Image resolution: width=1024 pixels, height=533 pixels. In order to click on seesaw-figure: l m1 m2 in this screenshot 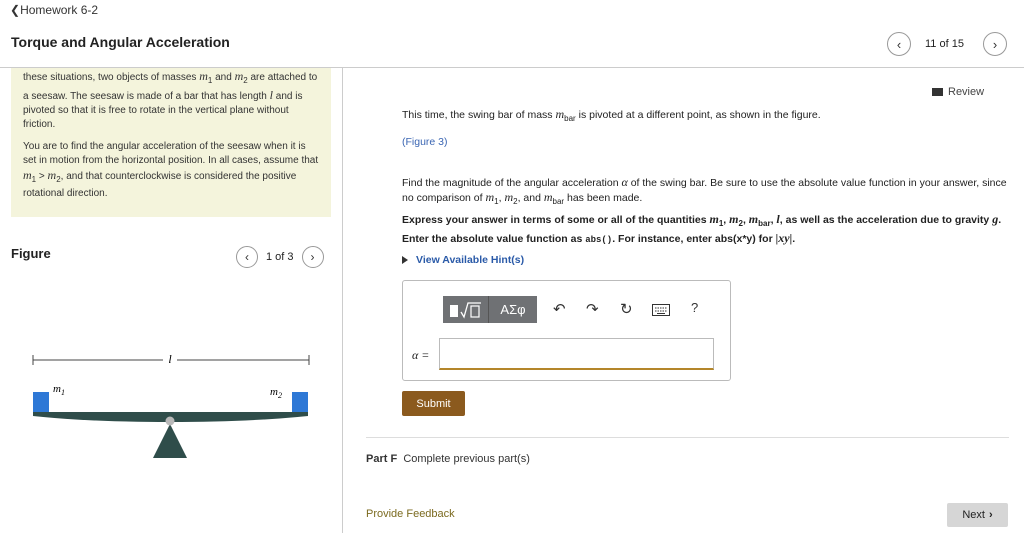, I will do `click(171, 405)`.